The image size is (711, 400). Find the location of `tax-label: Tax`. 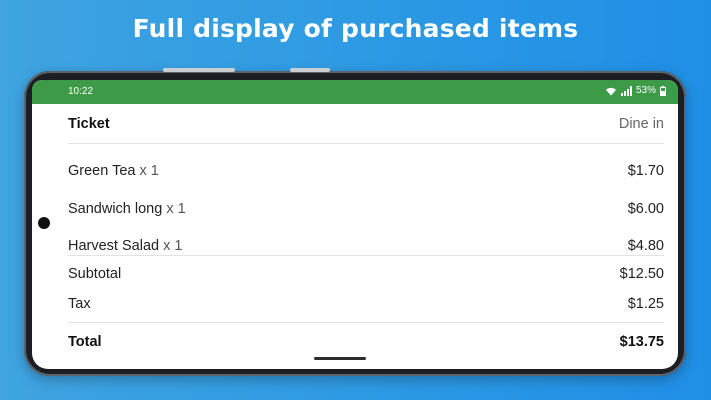

tax-label: Tax is located at coordinates (79, 304).